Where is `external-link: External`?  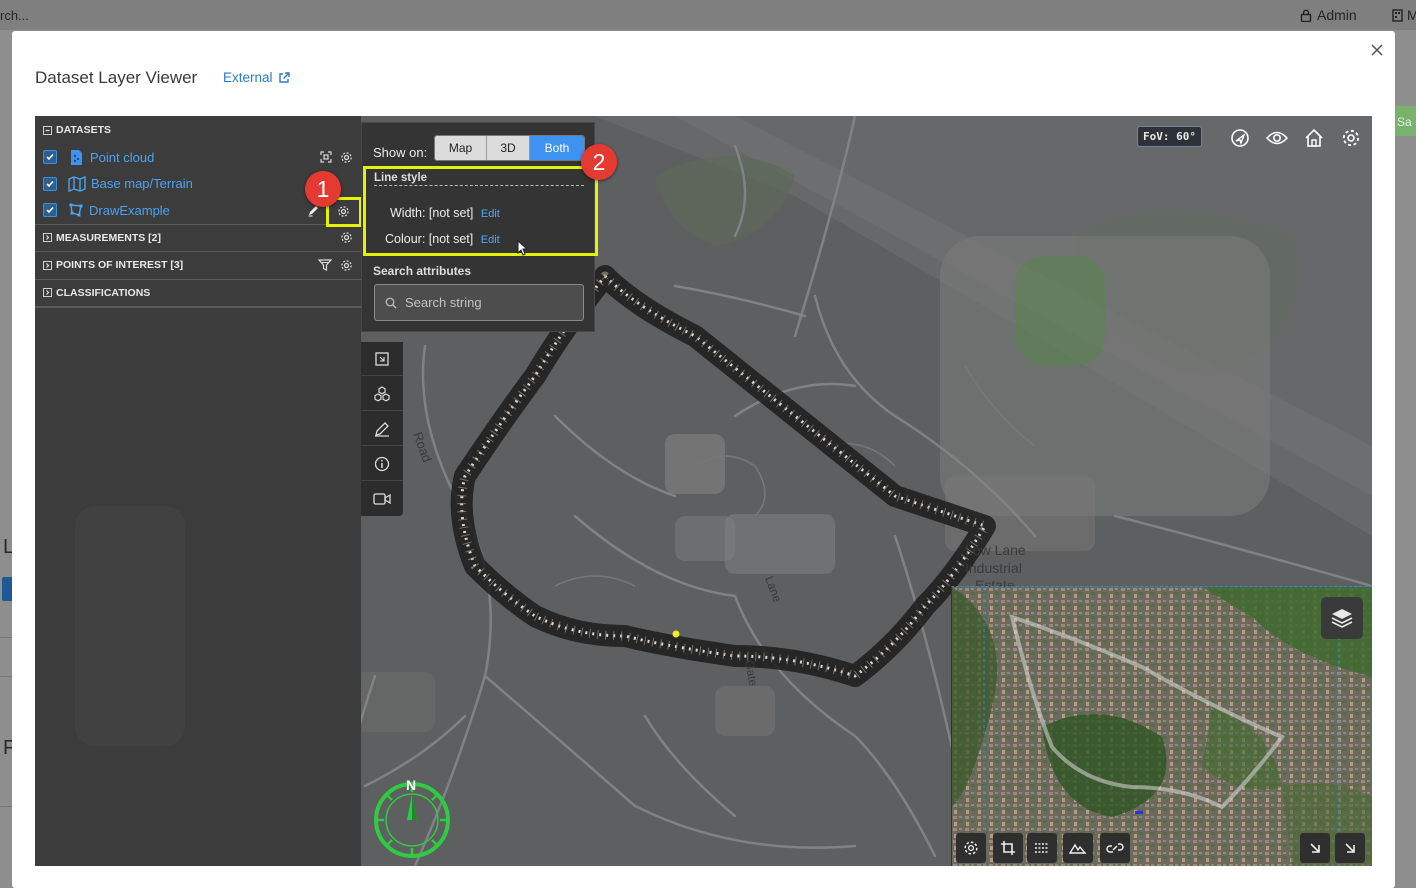 external-link: External is located at coordinates (256, 77).